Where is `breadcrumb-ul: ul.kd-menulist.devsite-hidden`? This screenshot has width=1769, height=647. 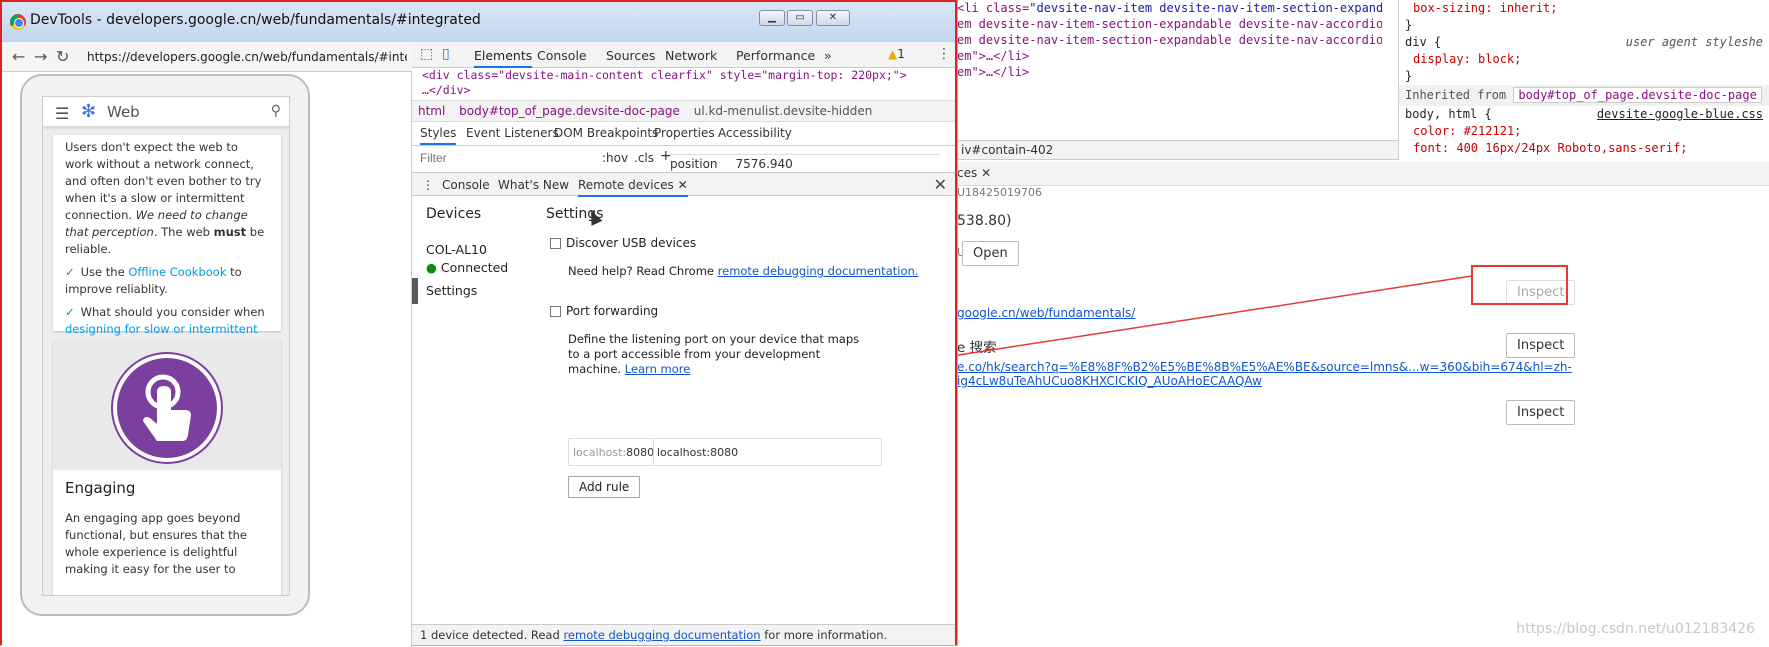 breadcrumb-ul: ul.kd-menulist.devsite-hidden is located at coordinates (783, 111).